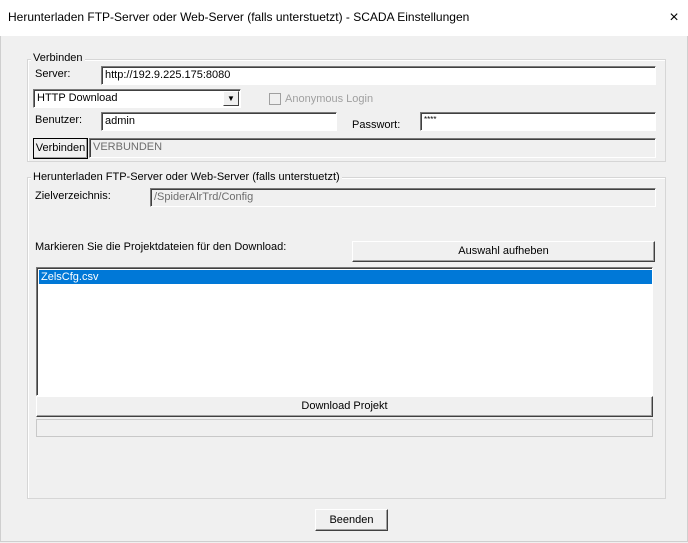  What do you see at coordinates (73, 196) in the screenshot?
I see `target-directory-label: Zielverzeichnis:` at bounding box center [73, 196].